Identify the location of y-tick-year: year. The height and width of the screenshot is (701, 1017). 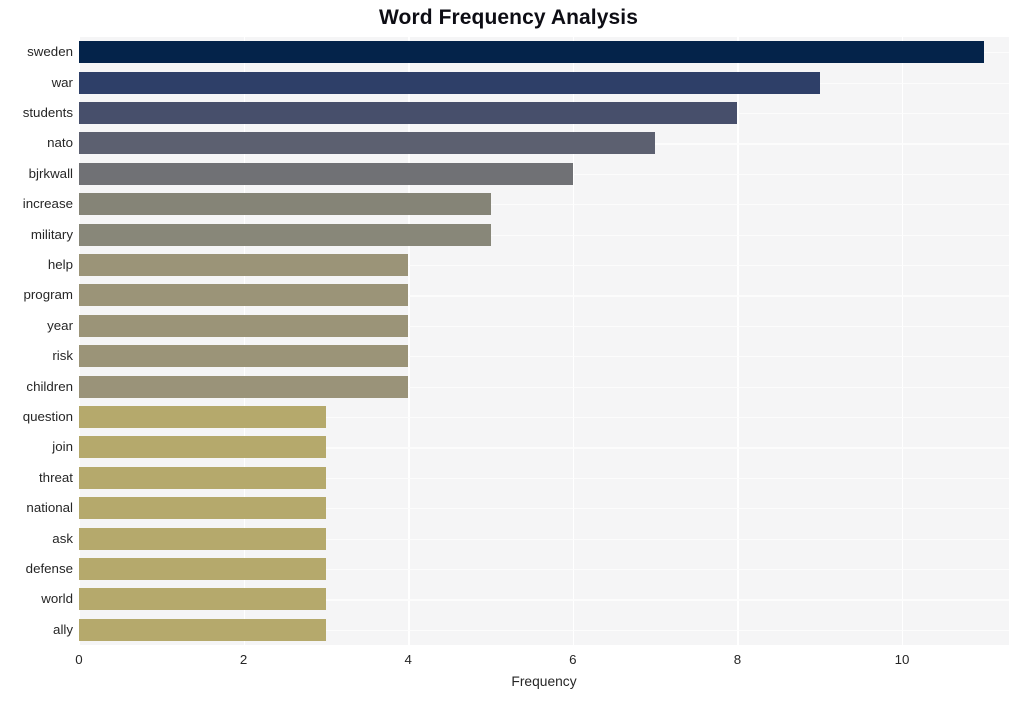
(60, 325).